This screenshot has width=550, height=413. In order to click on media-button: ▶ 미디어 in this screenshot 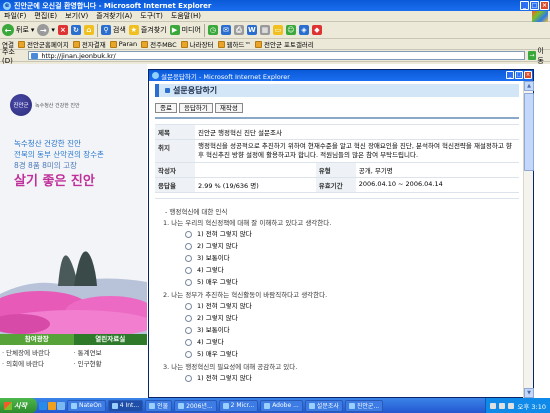, I will do `click(185, 30)`.